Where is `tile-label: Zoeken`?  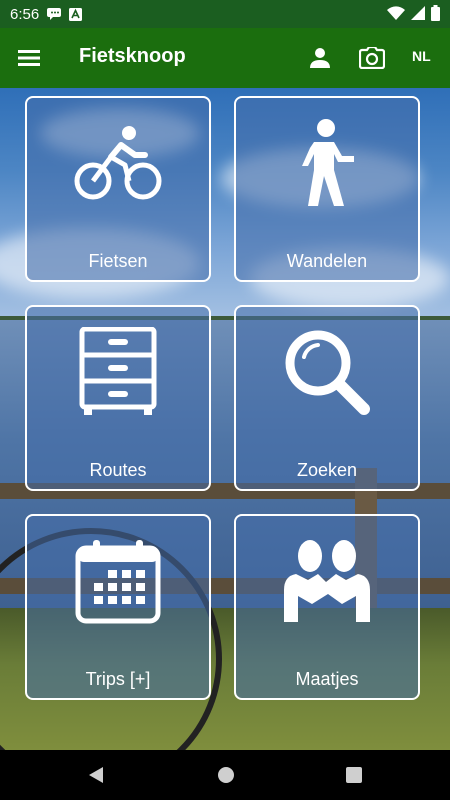
tile-label: Zoeken is located at coordinates (327, 470).